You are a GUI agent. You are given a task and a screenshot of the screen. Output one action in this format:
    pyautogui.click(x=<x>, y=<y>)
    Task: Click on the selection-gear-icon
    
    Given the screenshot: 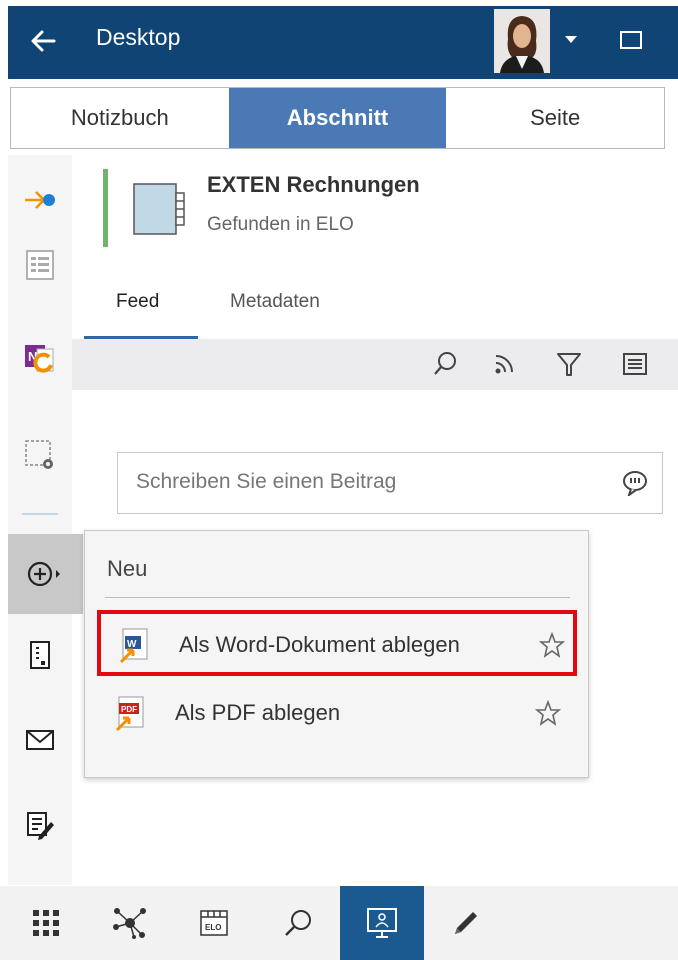 What is the action you would take?
    pyautogui.click(x=39, y=454)
    